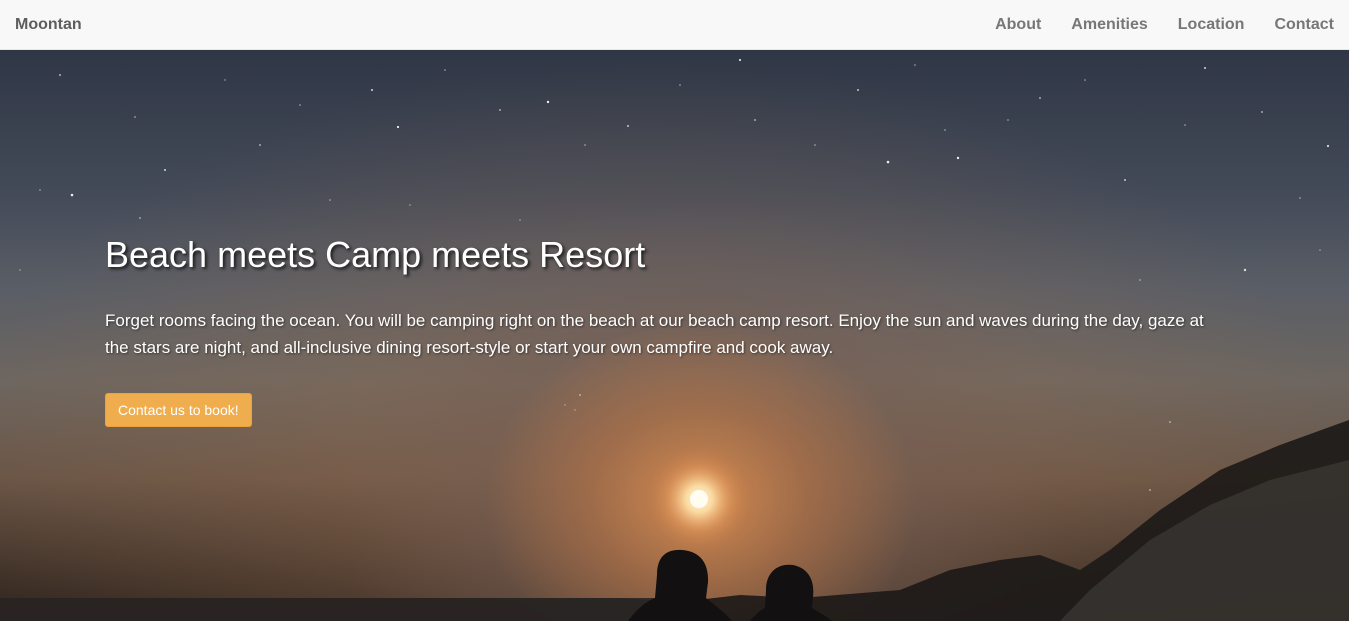 The width and height of the screenshot is (1349, 621). I want to click on navbar: Moontan About Amenities Location Contact, so click(674, 25).